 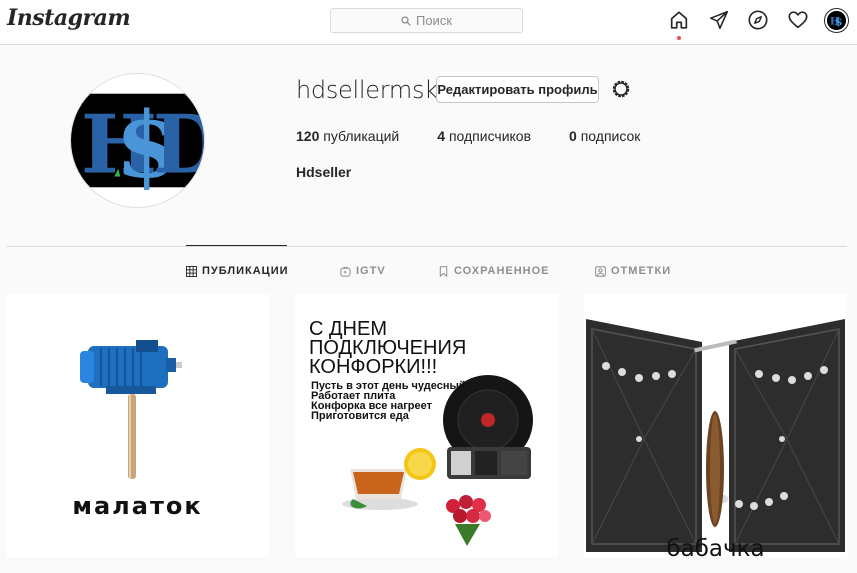 What do you see at coordinates (388, 348) in the screenshot?
I see `post-title-text: С ДНЕМ ПОДКЛЮЧЕНИЯ КОНФОРКИ!!!` at bounding box center [388, 348].